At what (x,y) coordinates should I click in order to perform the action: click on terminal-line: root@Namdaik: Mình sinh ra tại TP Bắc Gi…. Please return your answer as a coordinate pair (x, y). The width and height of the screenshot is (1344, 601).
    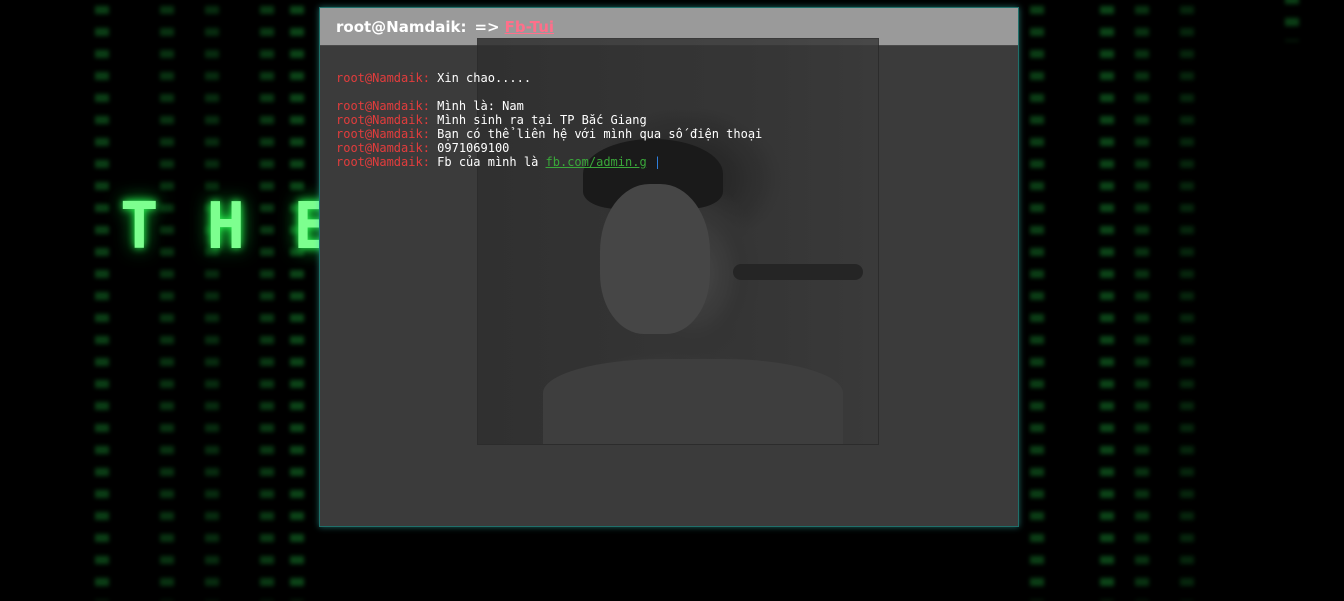
    Looking at the image, I should click on (549, 120).